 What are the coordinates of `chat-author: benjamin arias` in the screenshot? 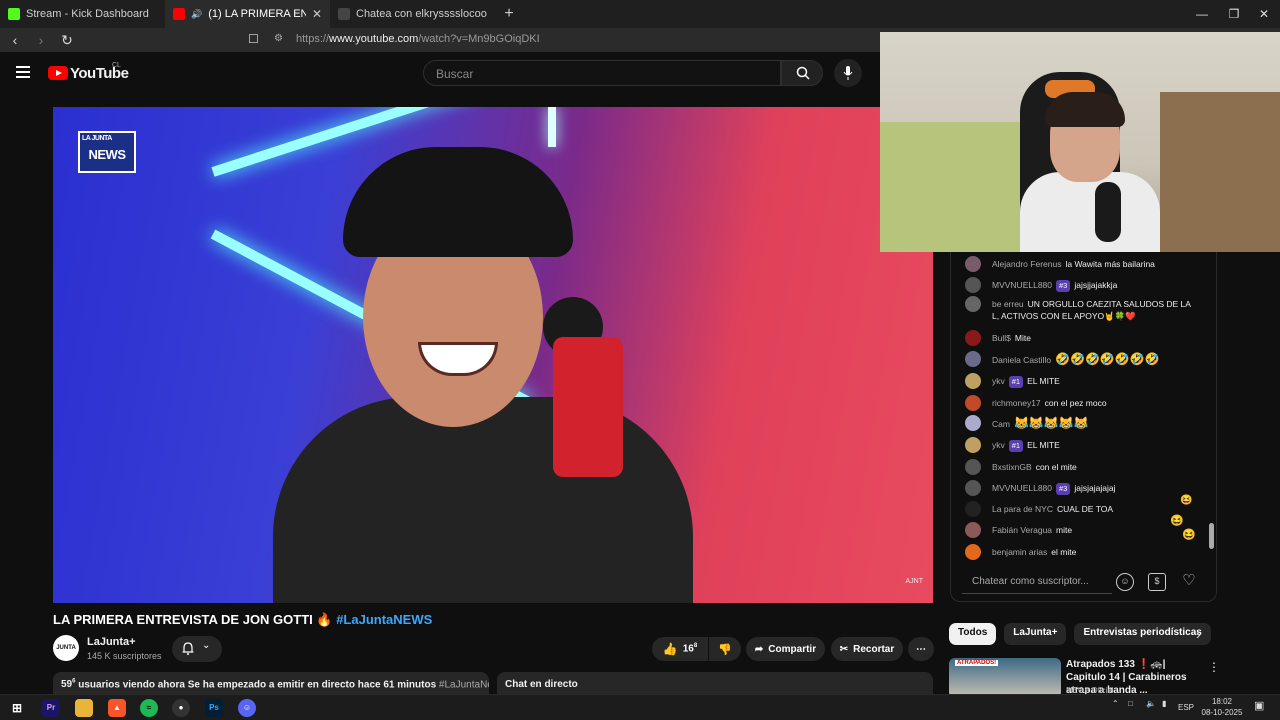 It's located at (1019, 552).